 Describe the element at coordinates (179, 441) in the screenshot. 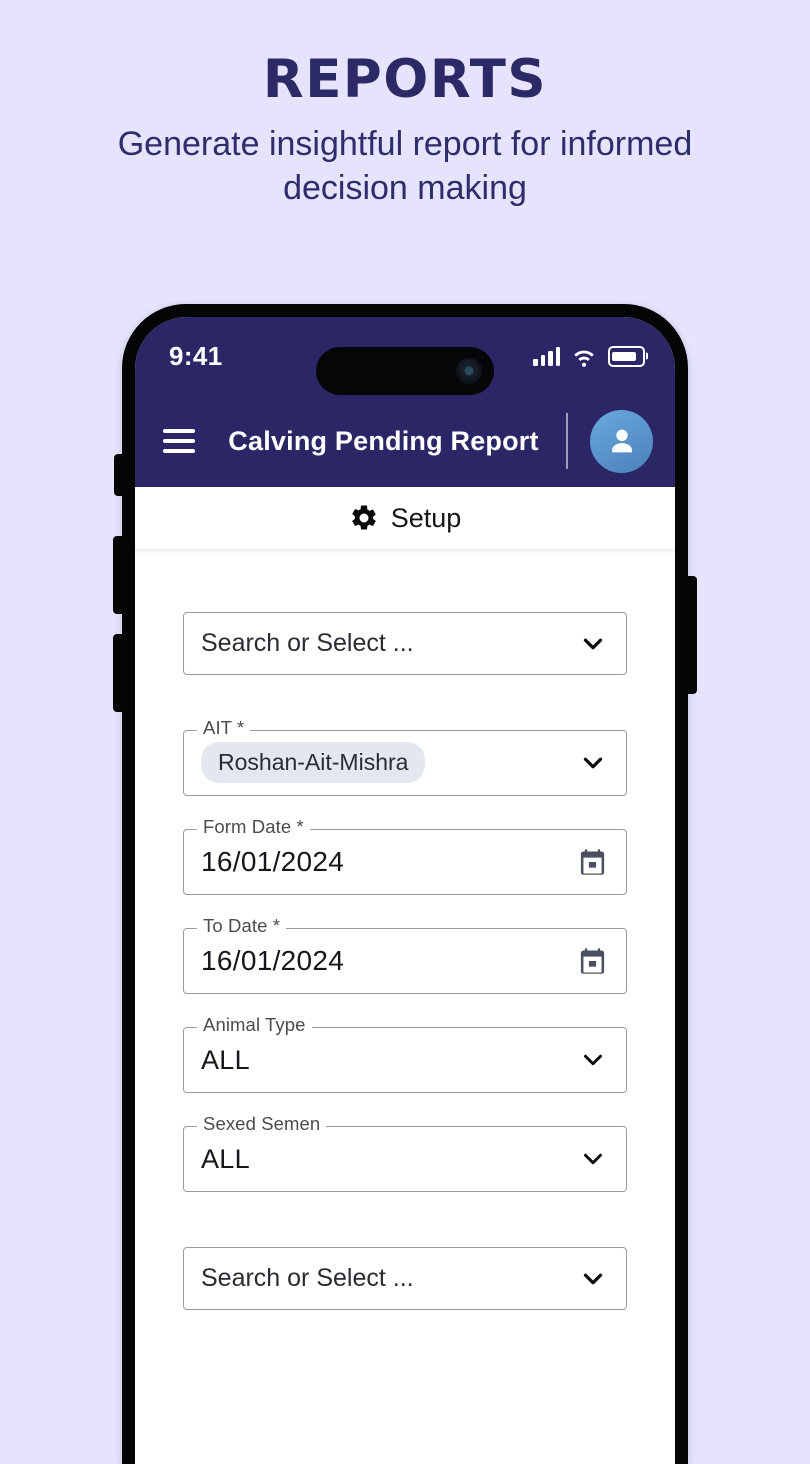

I see `hamburger-menu-icon` at that location.